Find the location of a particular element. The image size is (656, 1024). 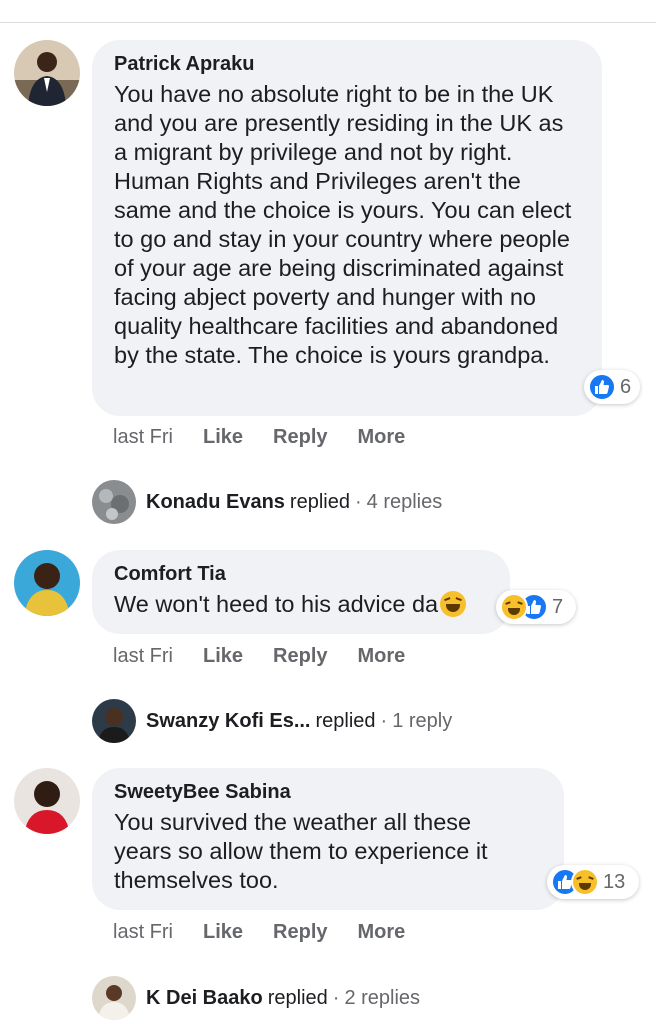

reply-author: K Dei Baako is located at coordinates (204, 997).